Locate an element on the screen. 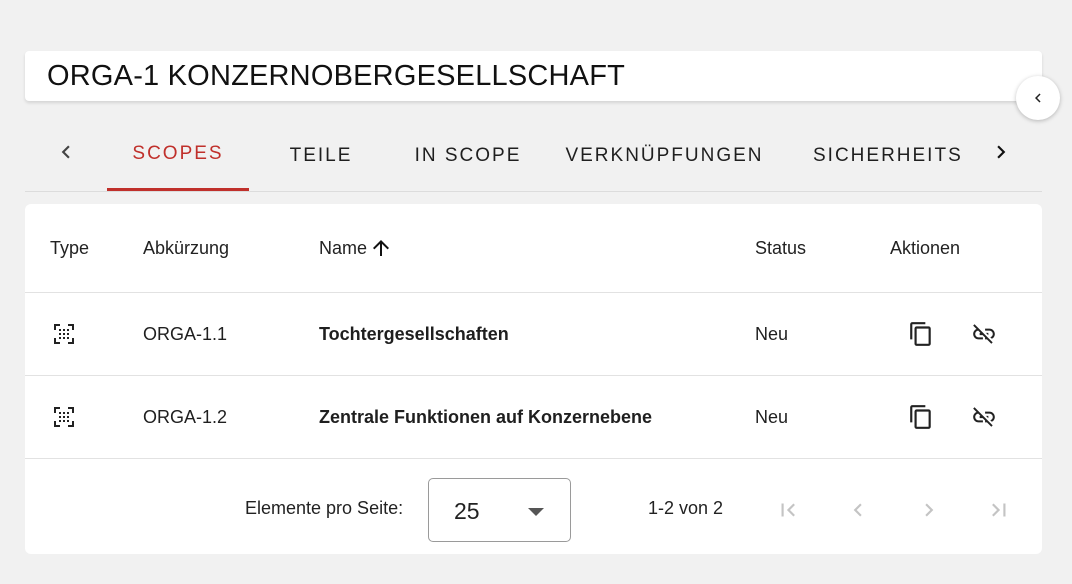  last-page-icon is located at coordinates (999, 510).